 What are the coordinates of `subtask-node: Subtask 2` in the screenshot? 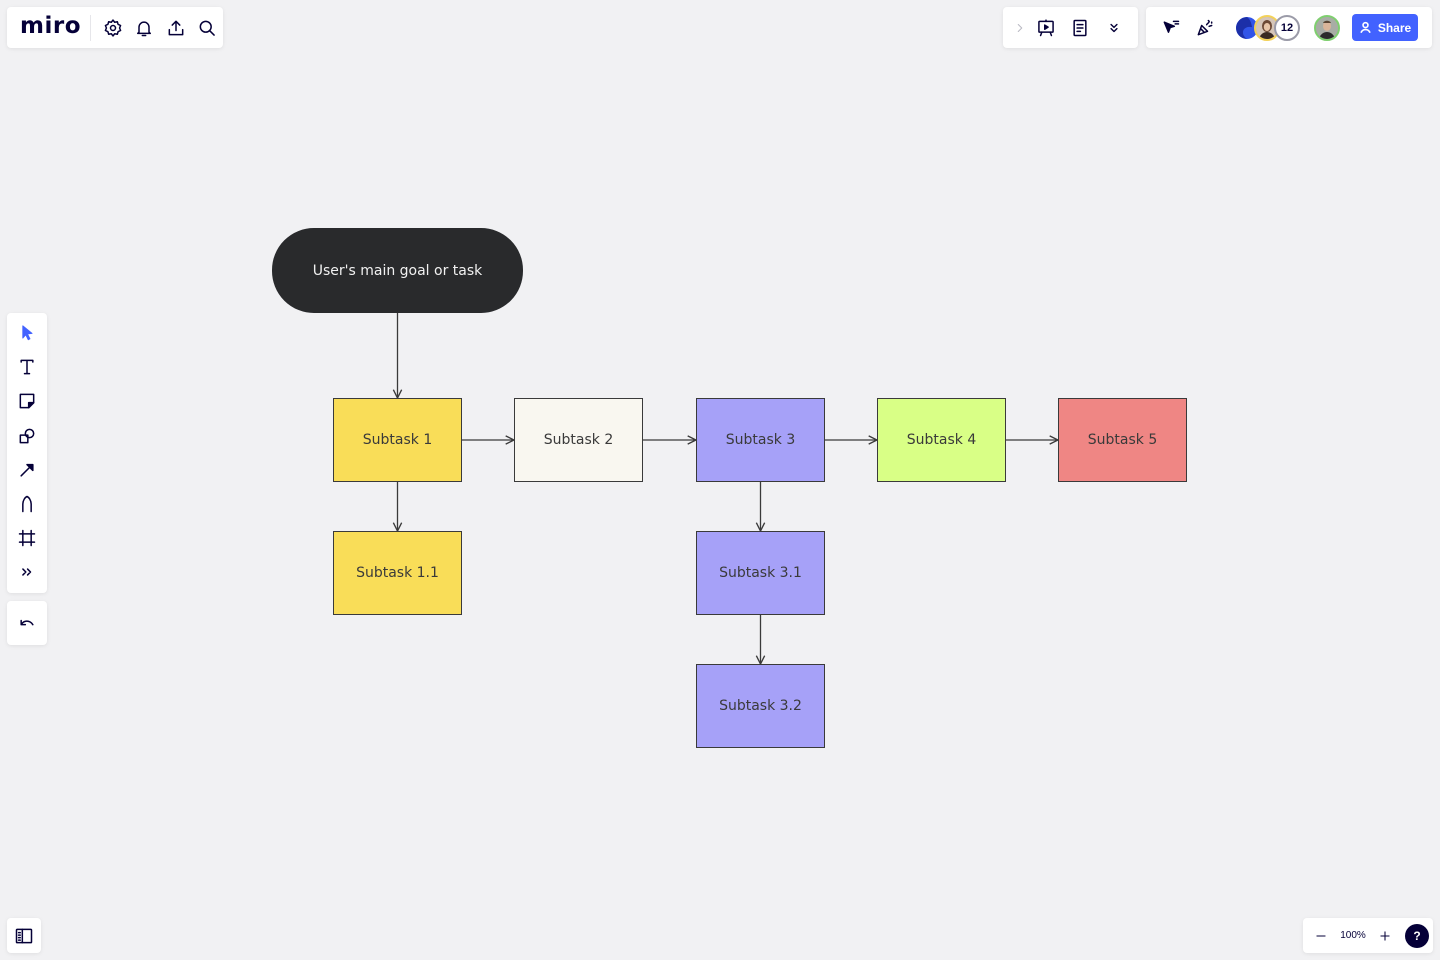 It's located at (578, 440).